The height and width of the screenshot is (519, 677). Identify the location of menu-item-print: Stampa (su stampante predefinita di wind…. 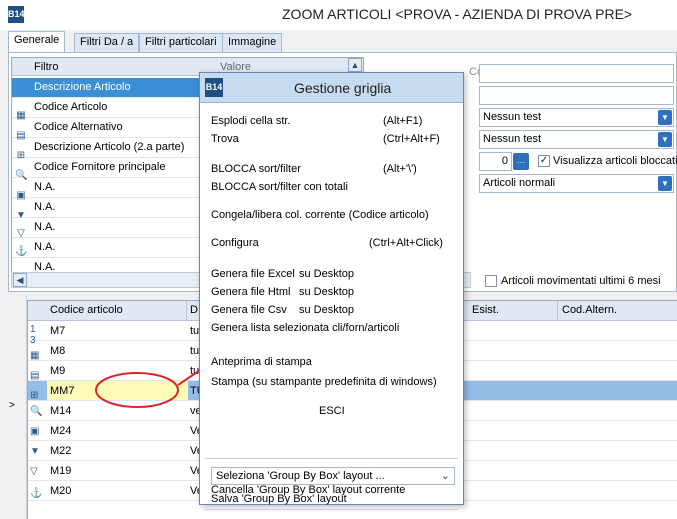
(324, 382).